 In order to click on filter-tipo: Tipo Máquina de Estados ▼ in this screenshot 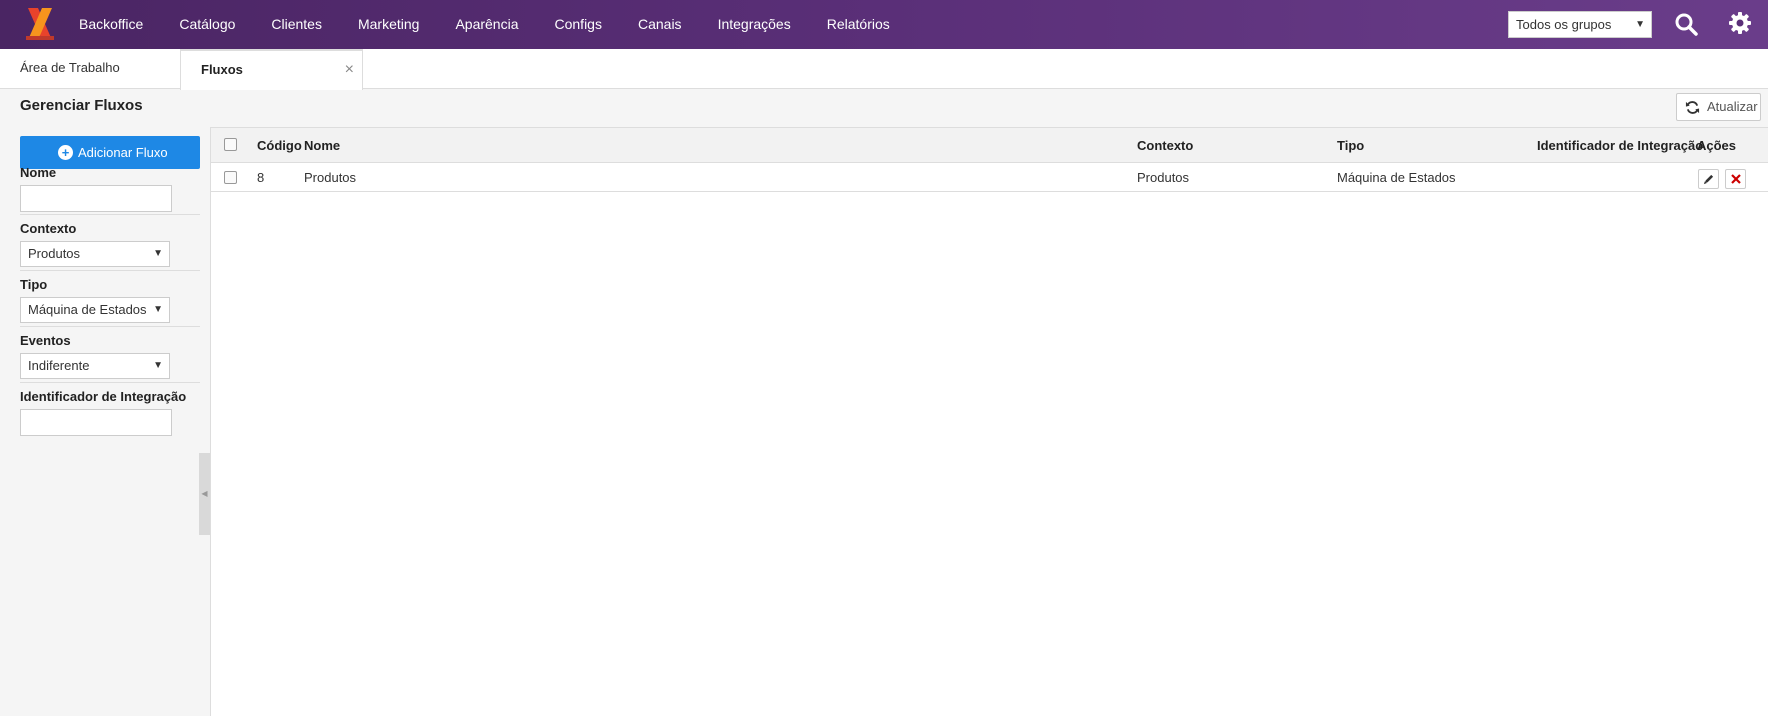, I will do `click(110, 300)`.